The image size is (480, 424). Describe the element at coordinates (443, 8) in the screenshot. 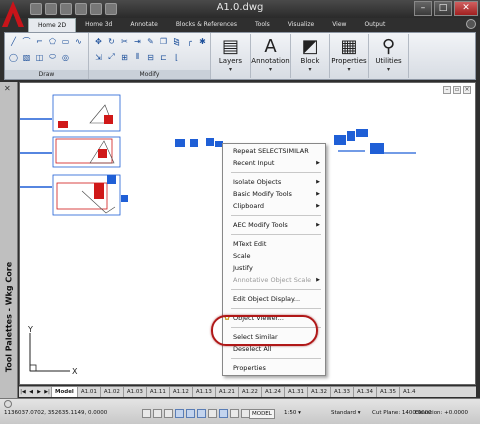

I see `maximize-button: □` at that location.